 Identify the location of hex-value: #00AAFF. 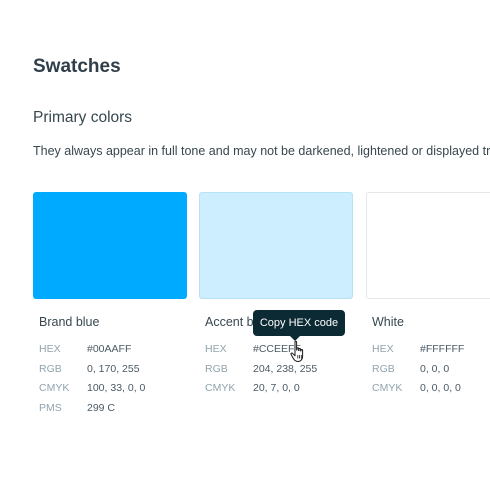
(109, 349).